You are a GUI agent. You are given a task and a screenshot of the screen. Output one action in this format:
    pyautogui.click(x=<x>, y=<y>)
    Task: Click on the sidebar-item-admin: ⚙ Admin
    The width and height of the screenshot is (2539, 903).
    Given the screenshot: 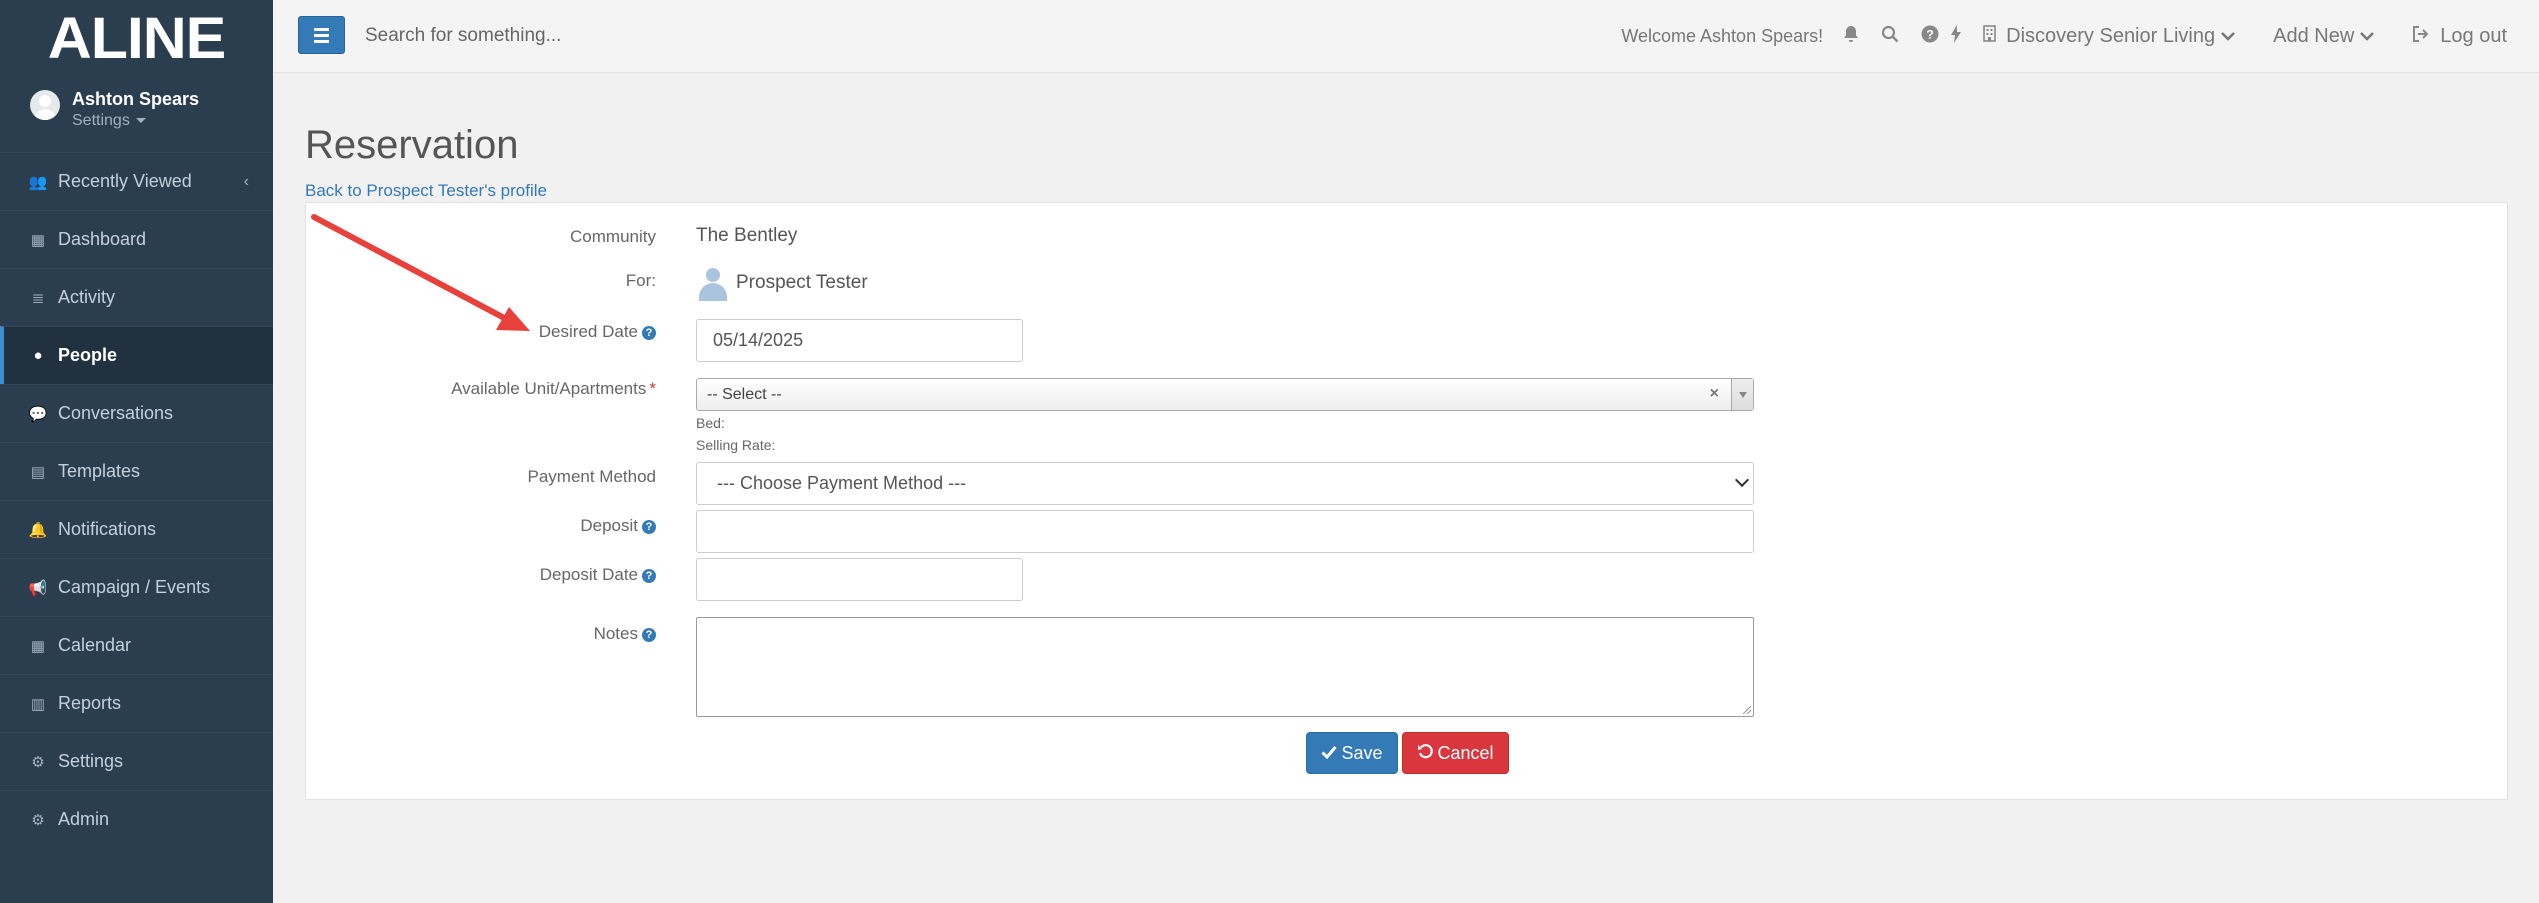 What is the action you would take?
    pyautogui.click(x=136, y=819)
    